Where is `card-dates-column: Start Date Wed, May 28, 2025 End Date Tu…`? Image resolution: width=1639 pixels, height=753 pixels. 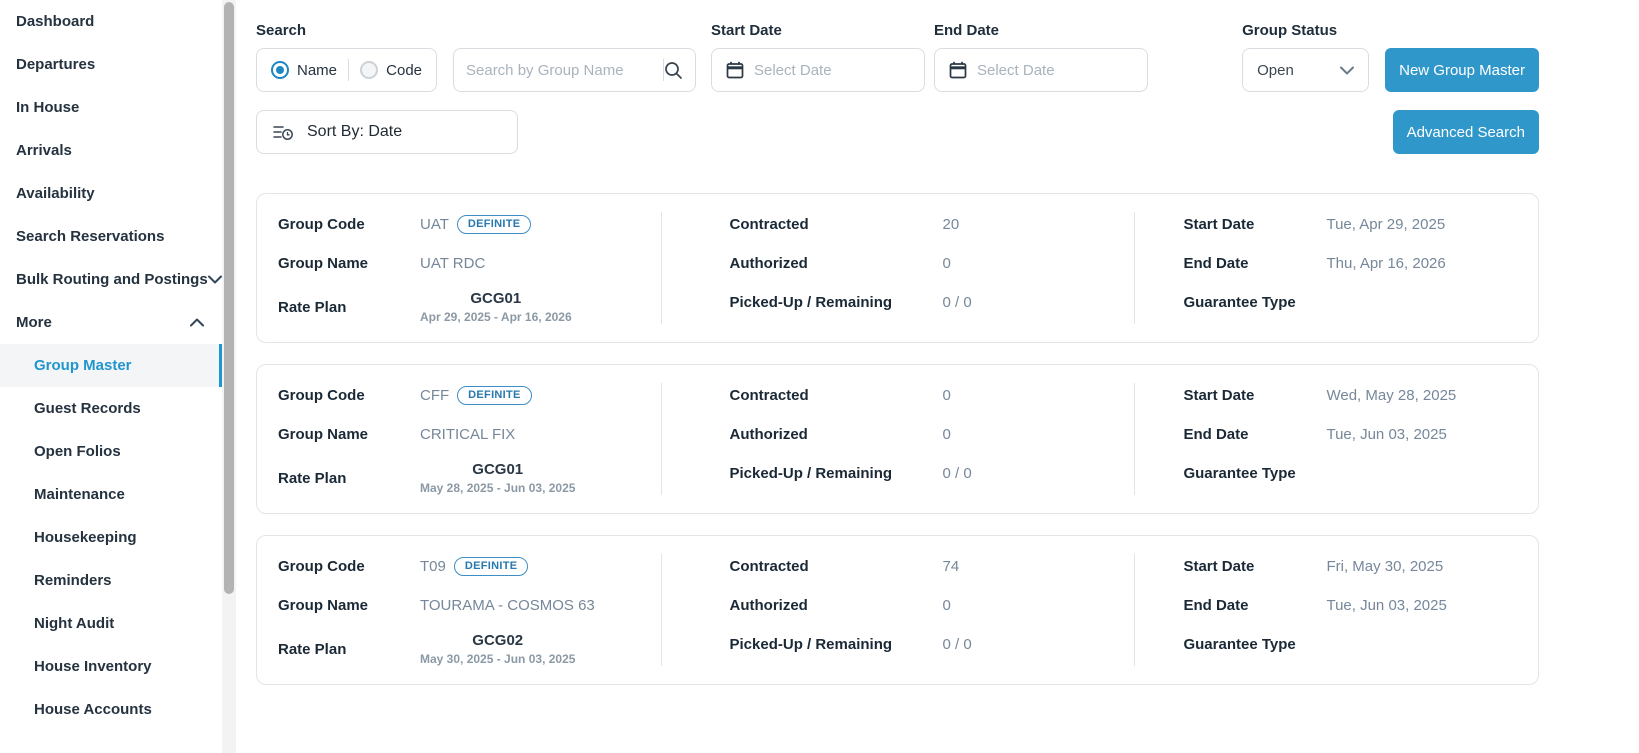
card-dates-column: Start Date Wed, May 28, 2025 End Date Tu… is located at coordinates (1336, 439).